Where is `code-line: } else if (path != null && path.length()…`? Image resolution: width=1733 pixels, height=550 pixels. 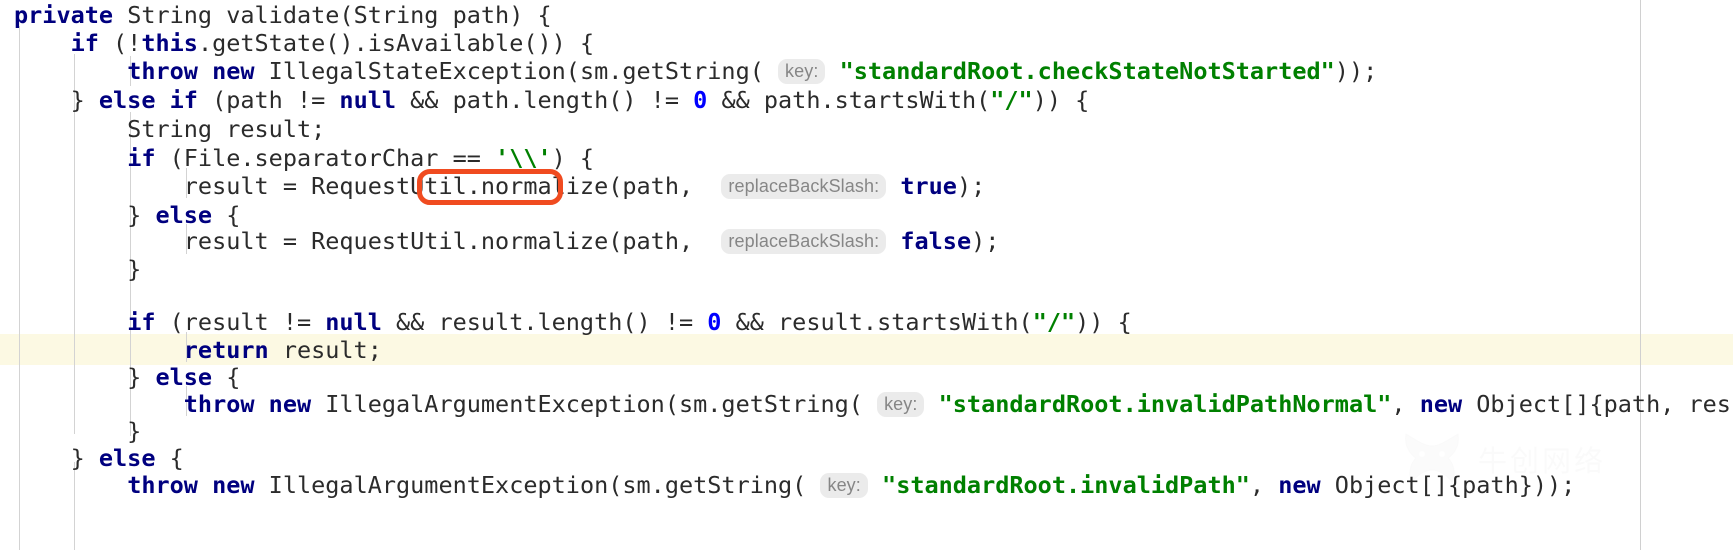
code-line: } else if (path != null && path.length()… is located at coordinates (552, 100).